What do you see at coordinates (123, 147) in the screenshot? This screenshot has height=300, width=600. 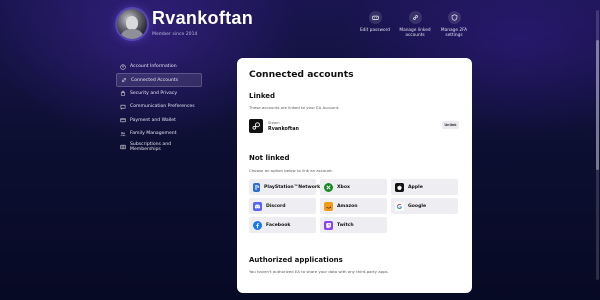 I see `grid-icon` at bounding box center [123, 147].